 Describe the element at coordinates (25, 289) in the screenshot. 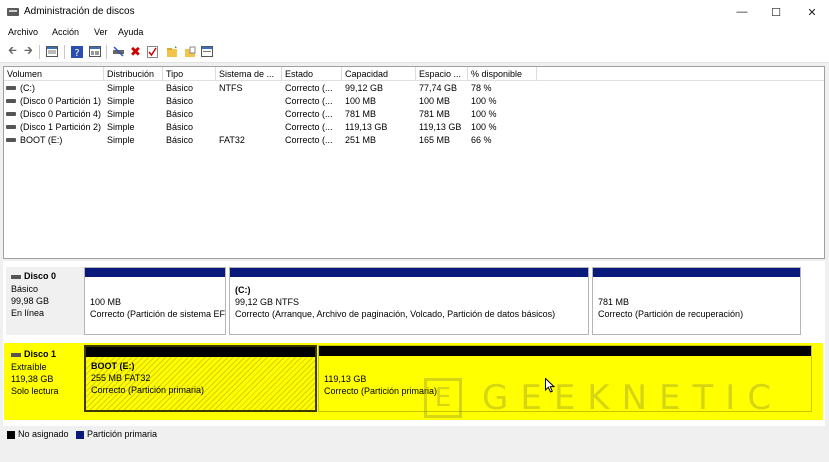

I see `disk0-type: Básico` at that location.